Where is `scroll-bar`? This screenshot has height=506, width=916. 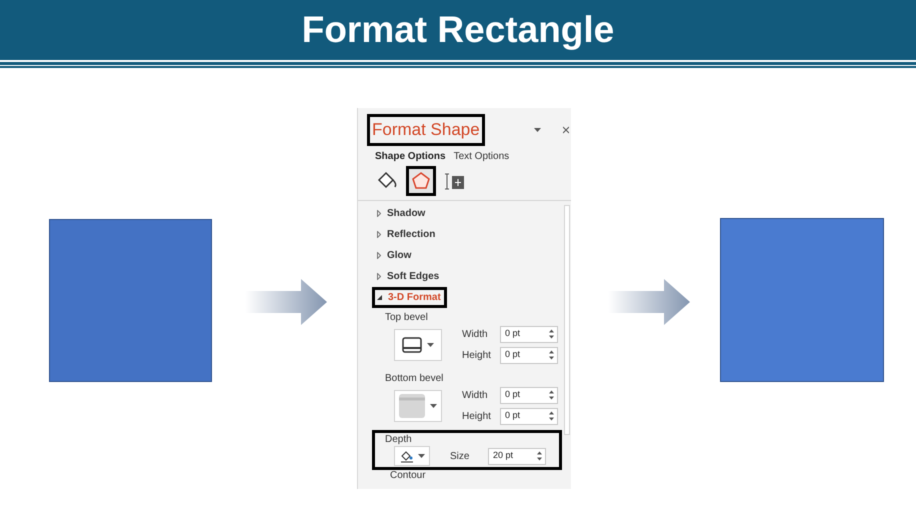
scroll-bar is located at coordinates (567, 319).